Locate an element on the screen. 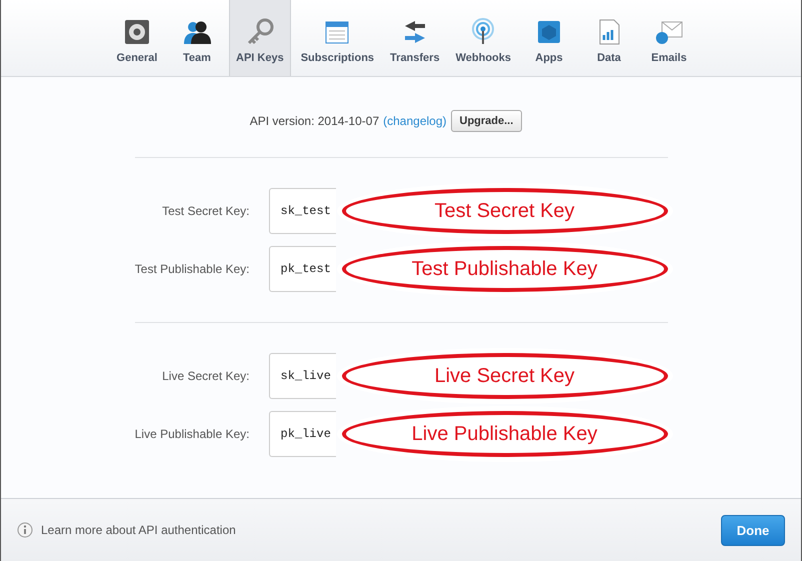 This screenshot has width=802, height=561. key-field: sk_test is located at coordinates (302, 211).